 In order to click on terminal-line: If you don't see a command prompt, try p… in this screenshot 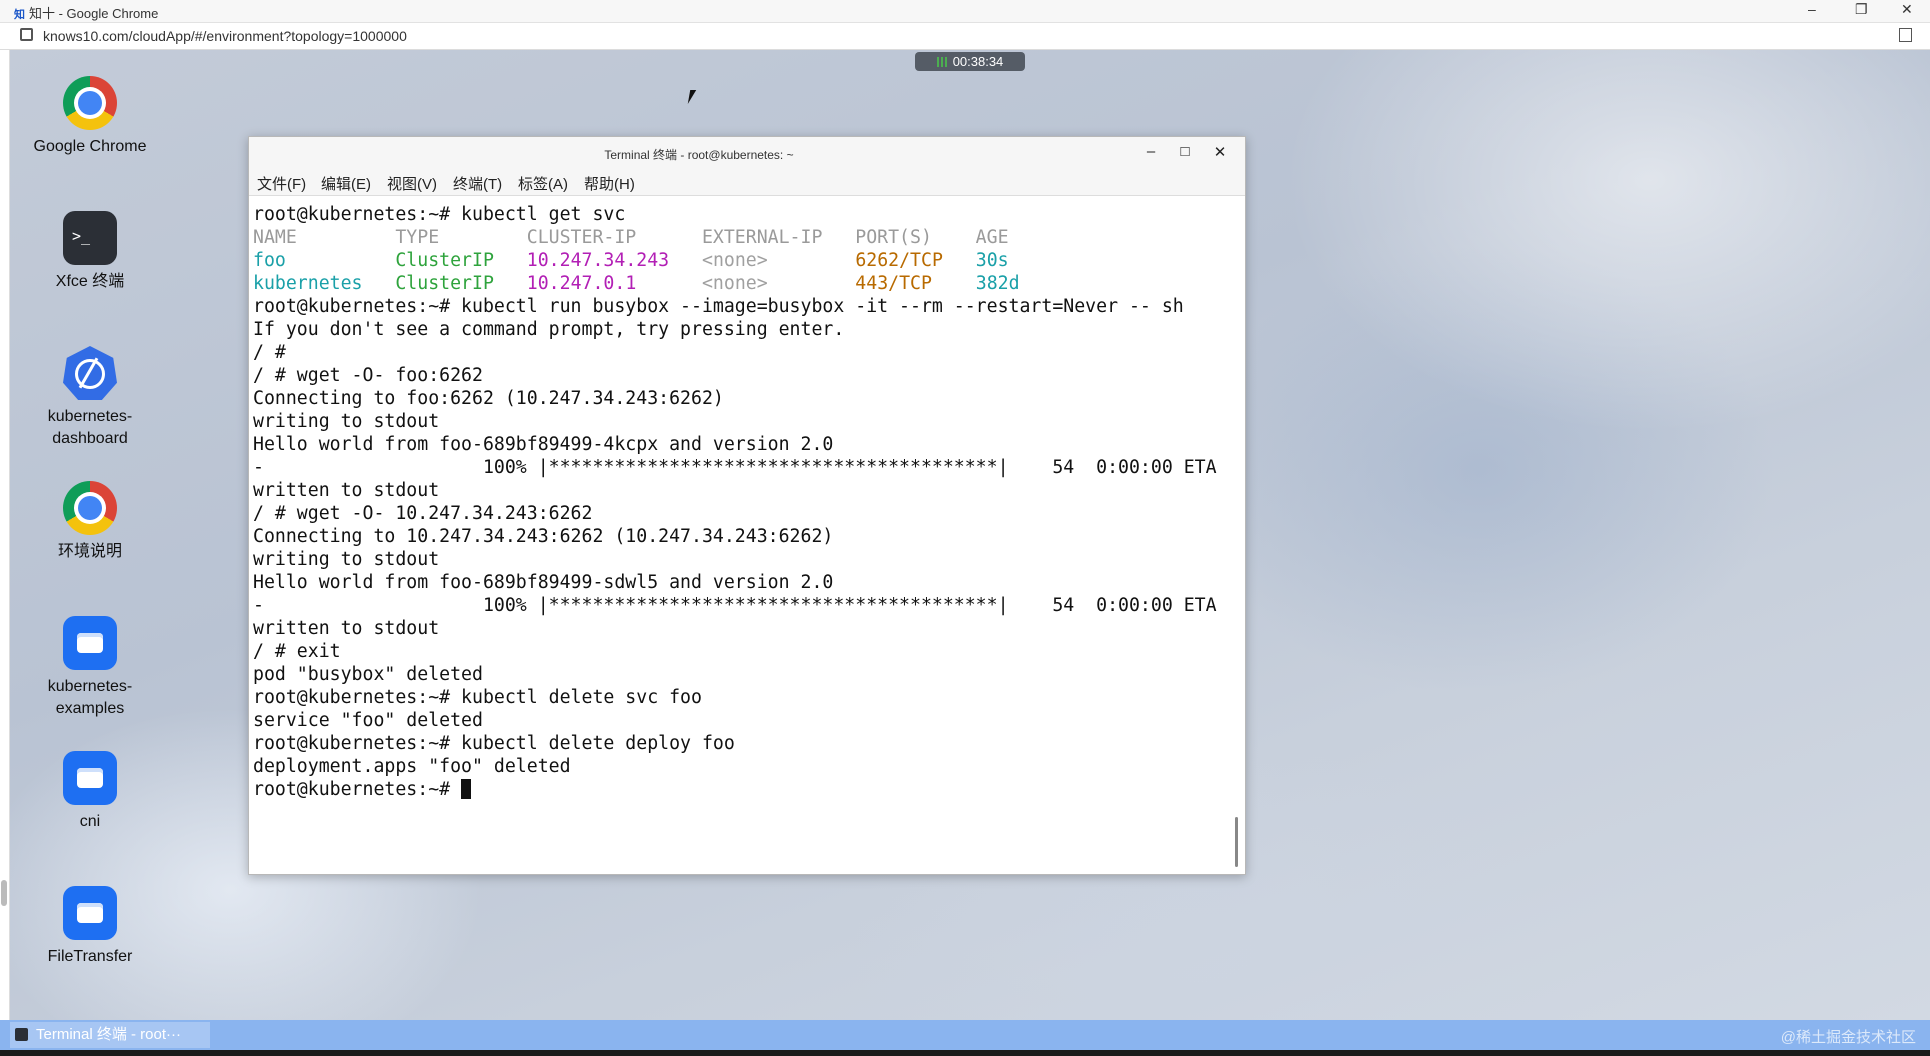, I will do `click(549, 329)`.